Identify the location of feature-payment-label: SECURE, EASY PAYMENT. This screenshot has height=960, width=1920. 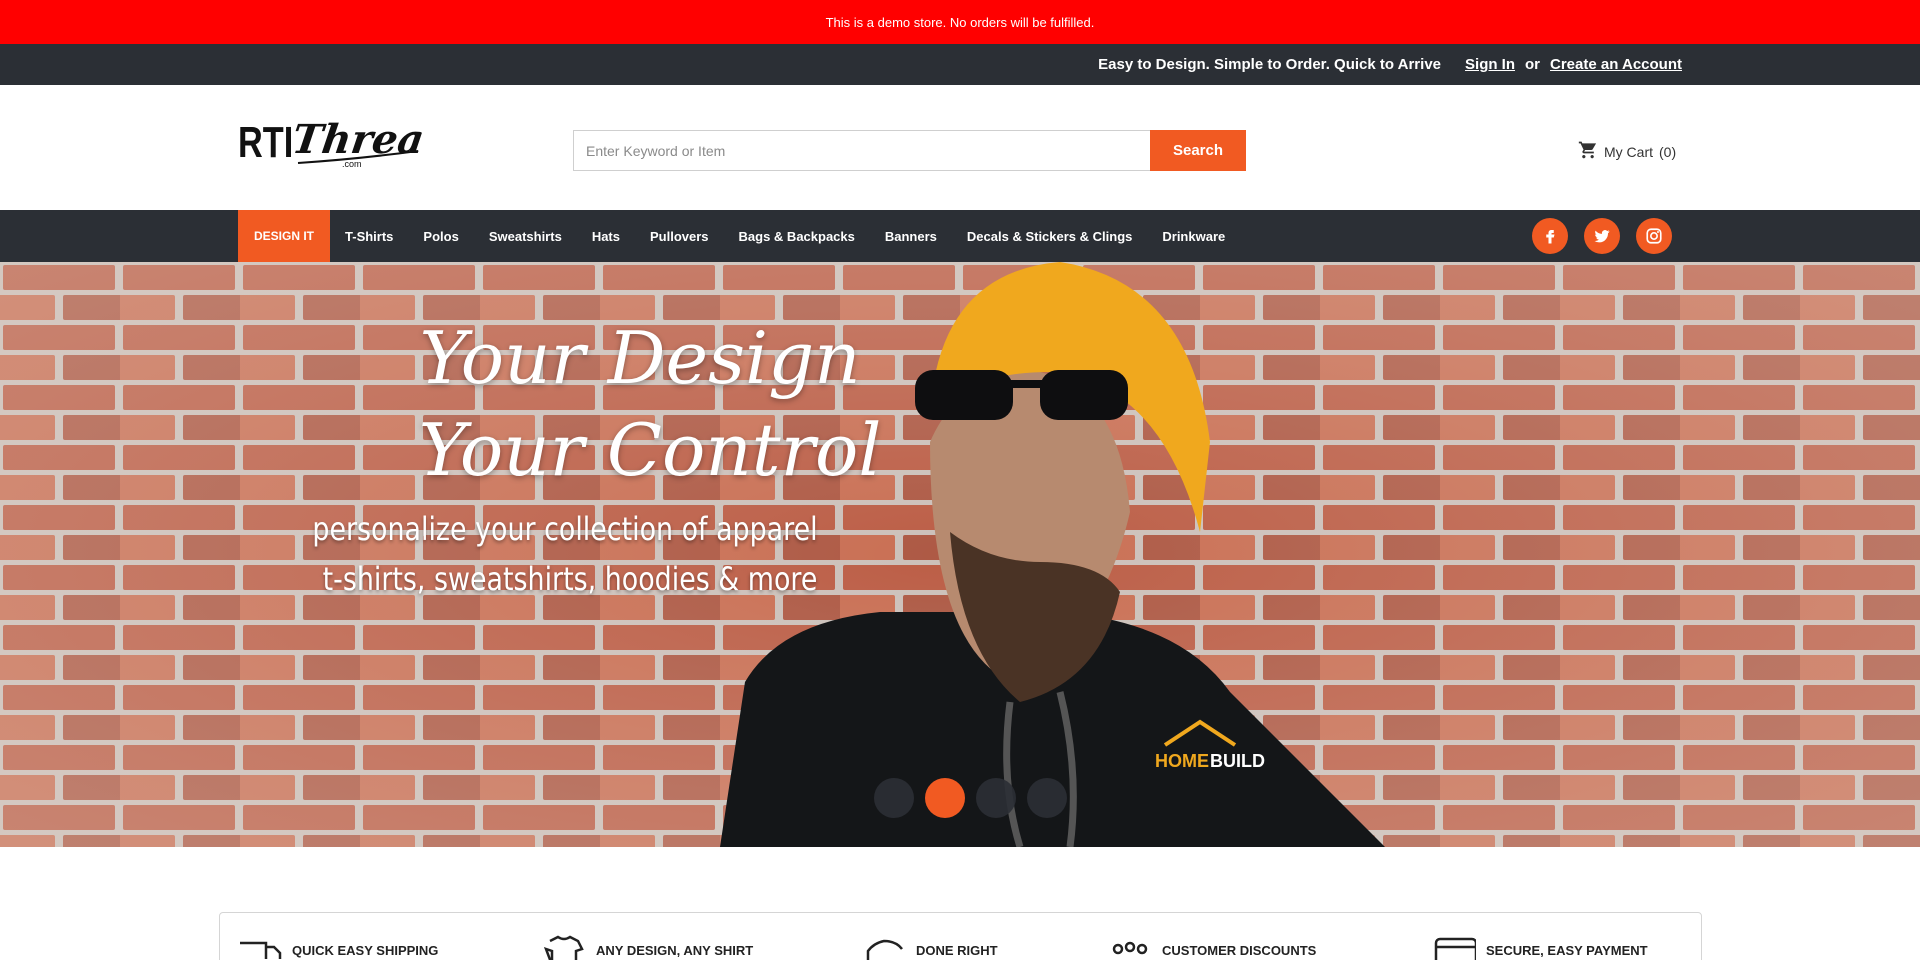
(1567, 950).